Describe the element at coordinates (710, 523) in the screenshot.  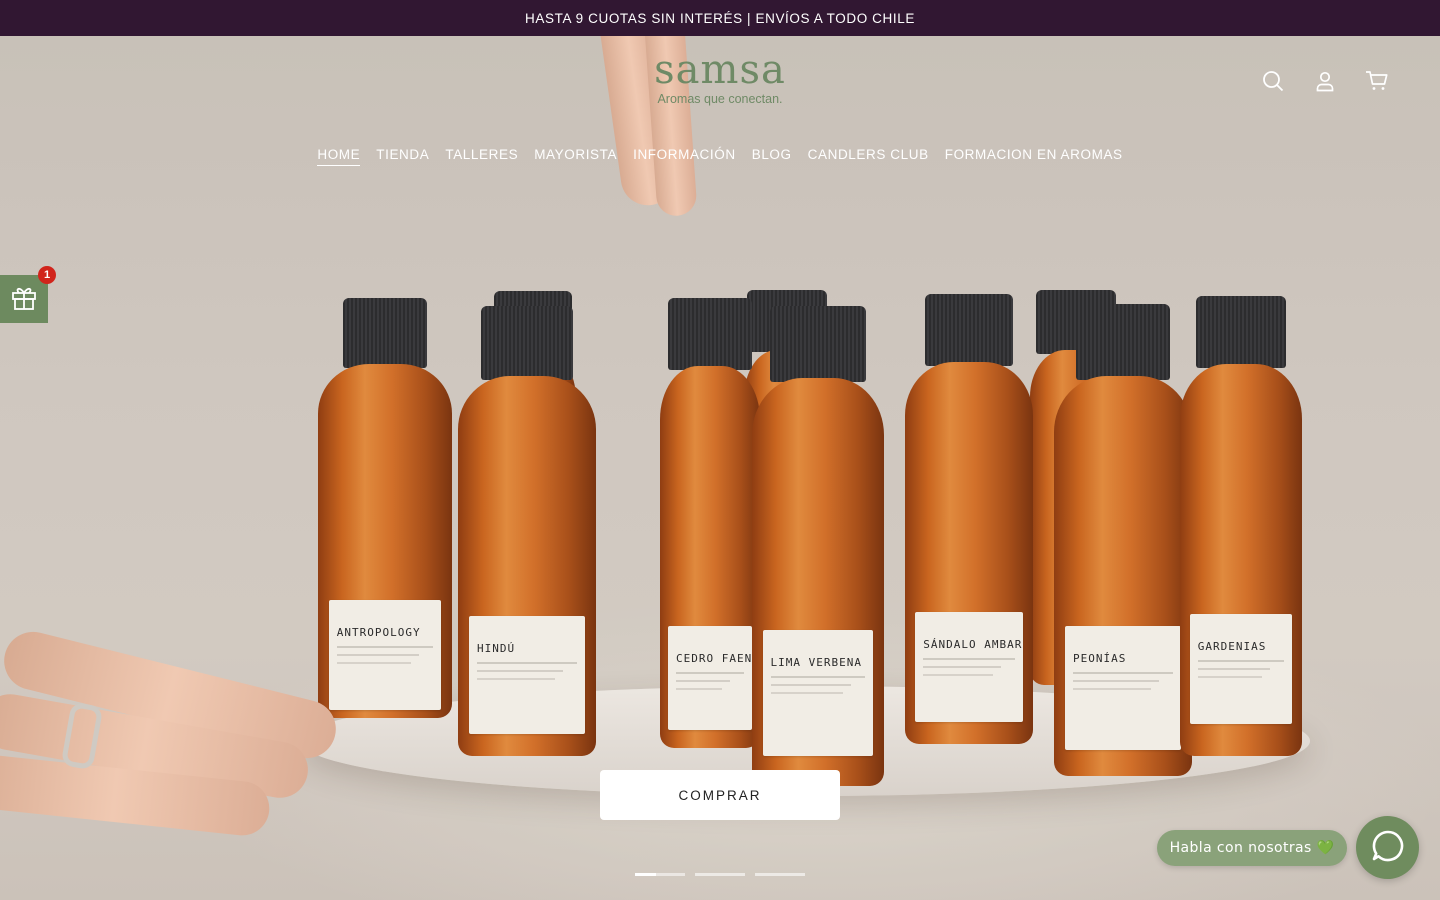
I see `bottle-cedro-faen: CEDRO FAEN` at that location.